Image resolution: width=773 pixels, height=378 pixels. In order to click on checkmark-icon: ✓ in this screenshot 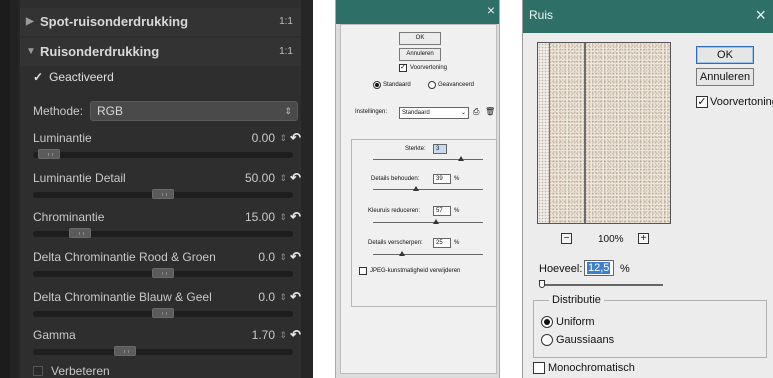, I will do `click(38, 77)`.